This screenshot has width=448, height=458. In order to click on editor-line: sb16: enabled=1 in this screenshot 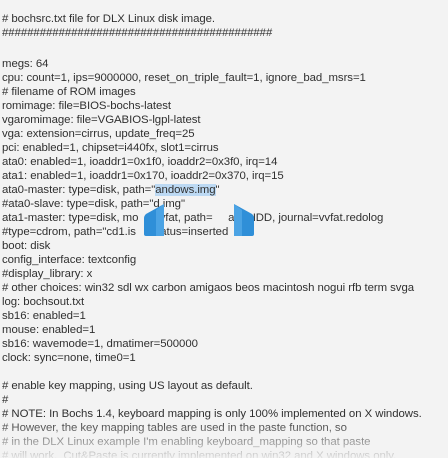, I will do `click(44, 316)`.